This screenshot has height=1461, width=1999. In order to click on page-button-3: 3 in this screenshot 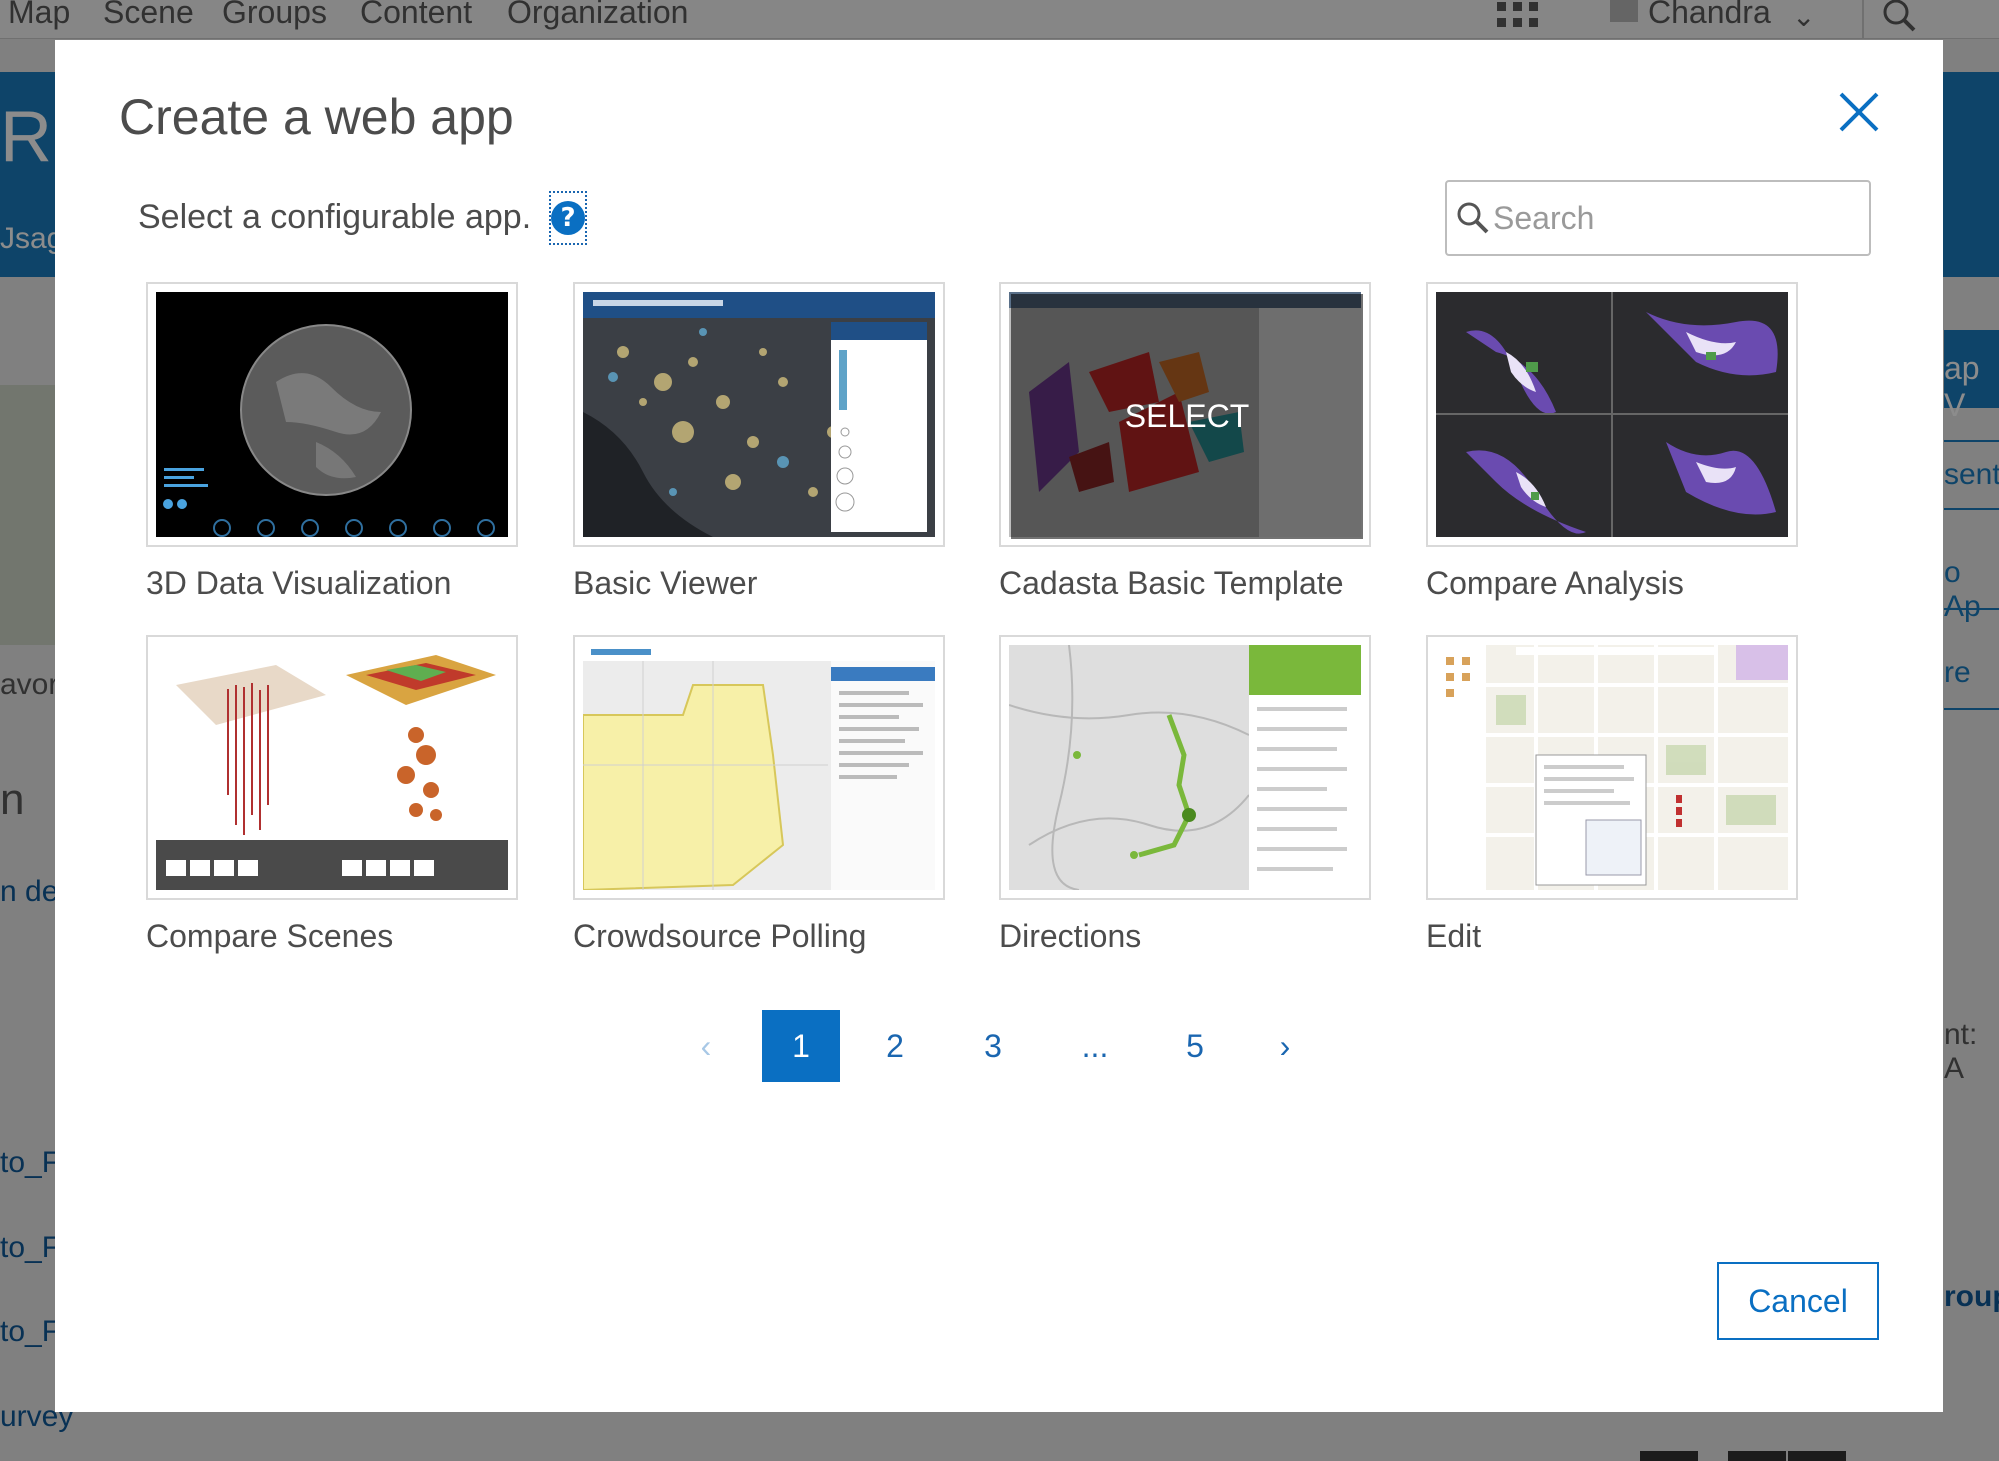, I will do `click(993, 1046)`.